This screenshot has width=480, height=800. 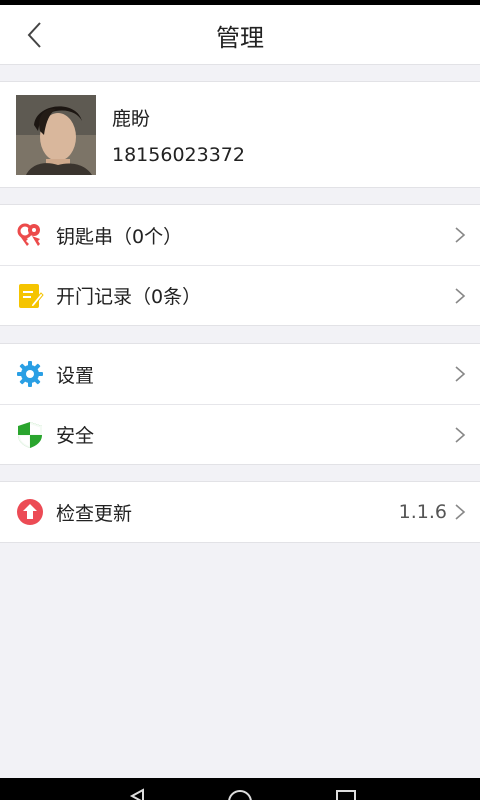 What do you see at coordinates (240, 374) in the screenshot?
I see `settings-item: 设置` at bounding box center [240, 374].